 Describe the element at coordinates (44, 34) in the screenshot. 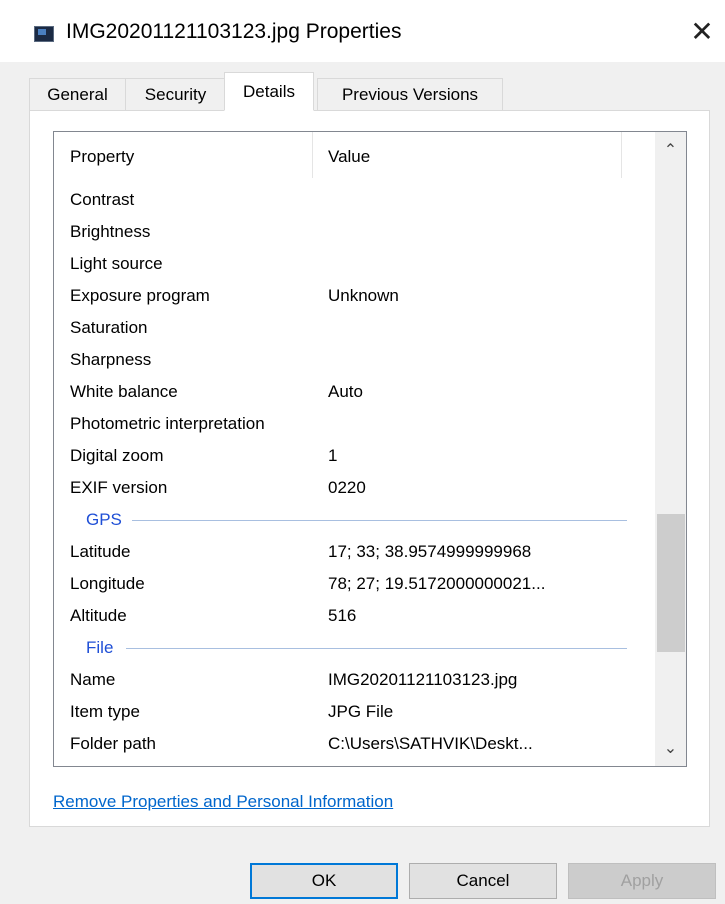

I see `image-file-icon` at that location.